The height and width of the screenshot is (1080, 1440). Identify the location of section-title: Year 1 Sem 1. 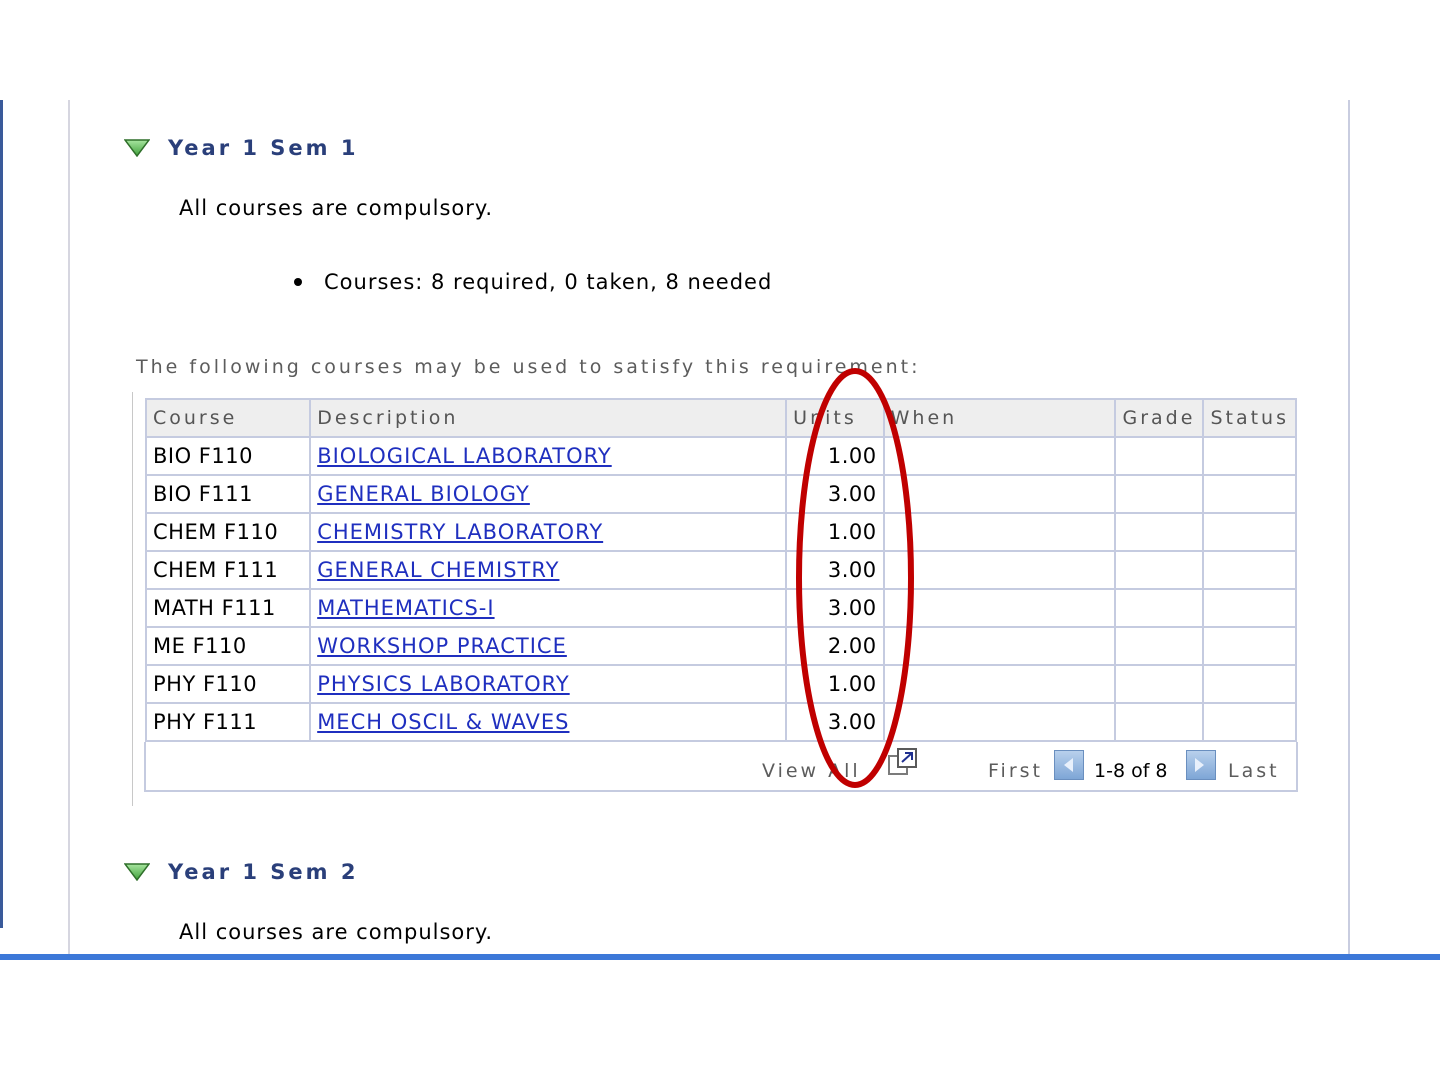
(263, 148).